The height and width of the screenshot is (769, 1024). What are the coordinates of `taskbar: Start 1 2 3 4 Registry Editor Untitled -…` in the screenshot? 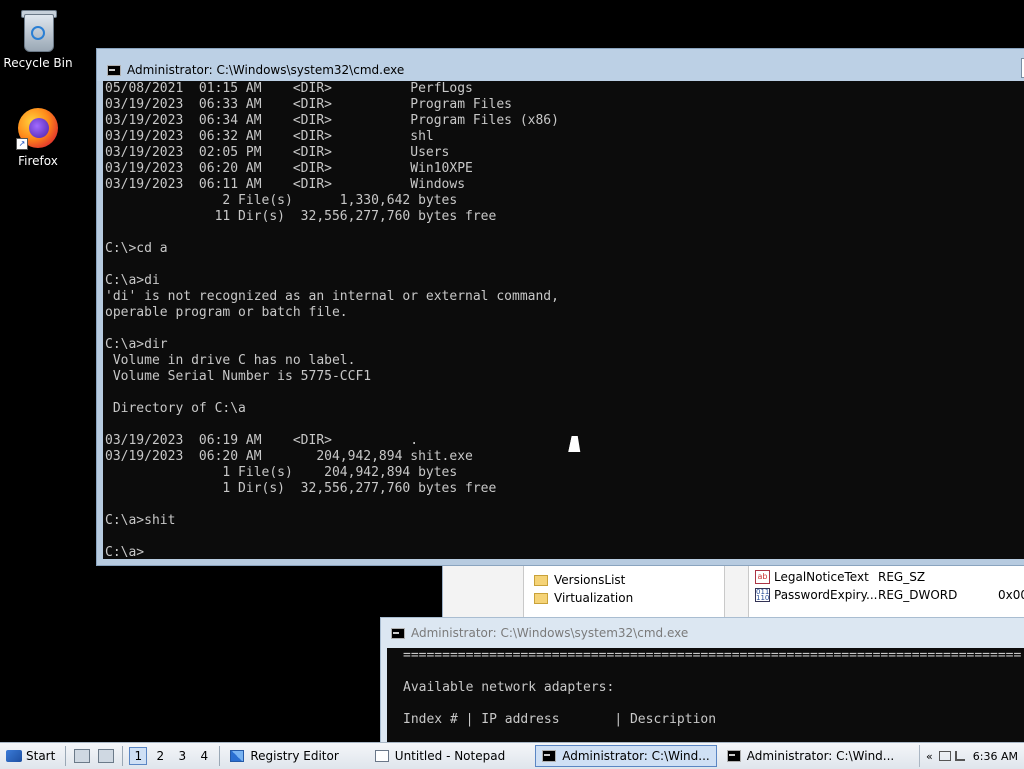 It's located at (512, 755).